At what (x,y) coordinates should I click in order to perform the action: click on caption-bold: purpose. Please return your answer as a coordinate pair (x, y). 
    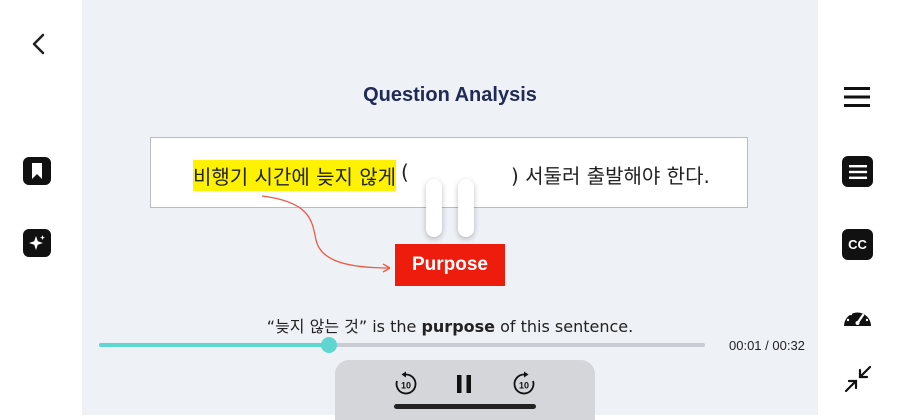
    Looking at the image, I should click on (458, 326).